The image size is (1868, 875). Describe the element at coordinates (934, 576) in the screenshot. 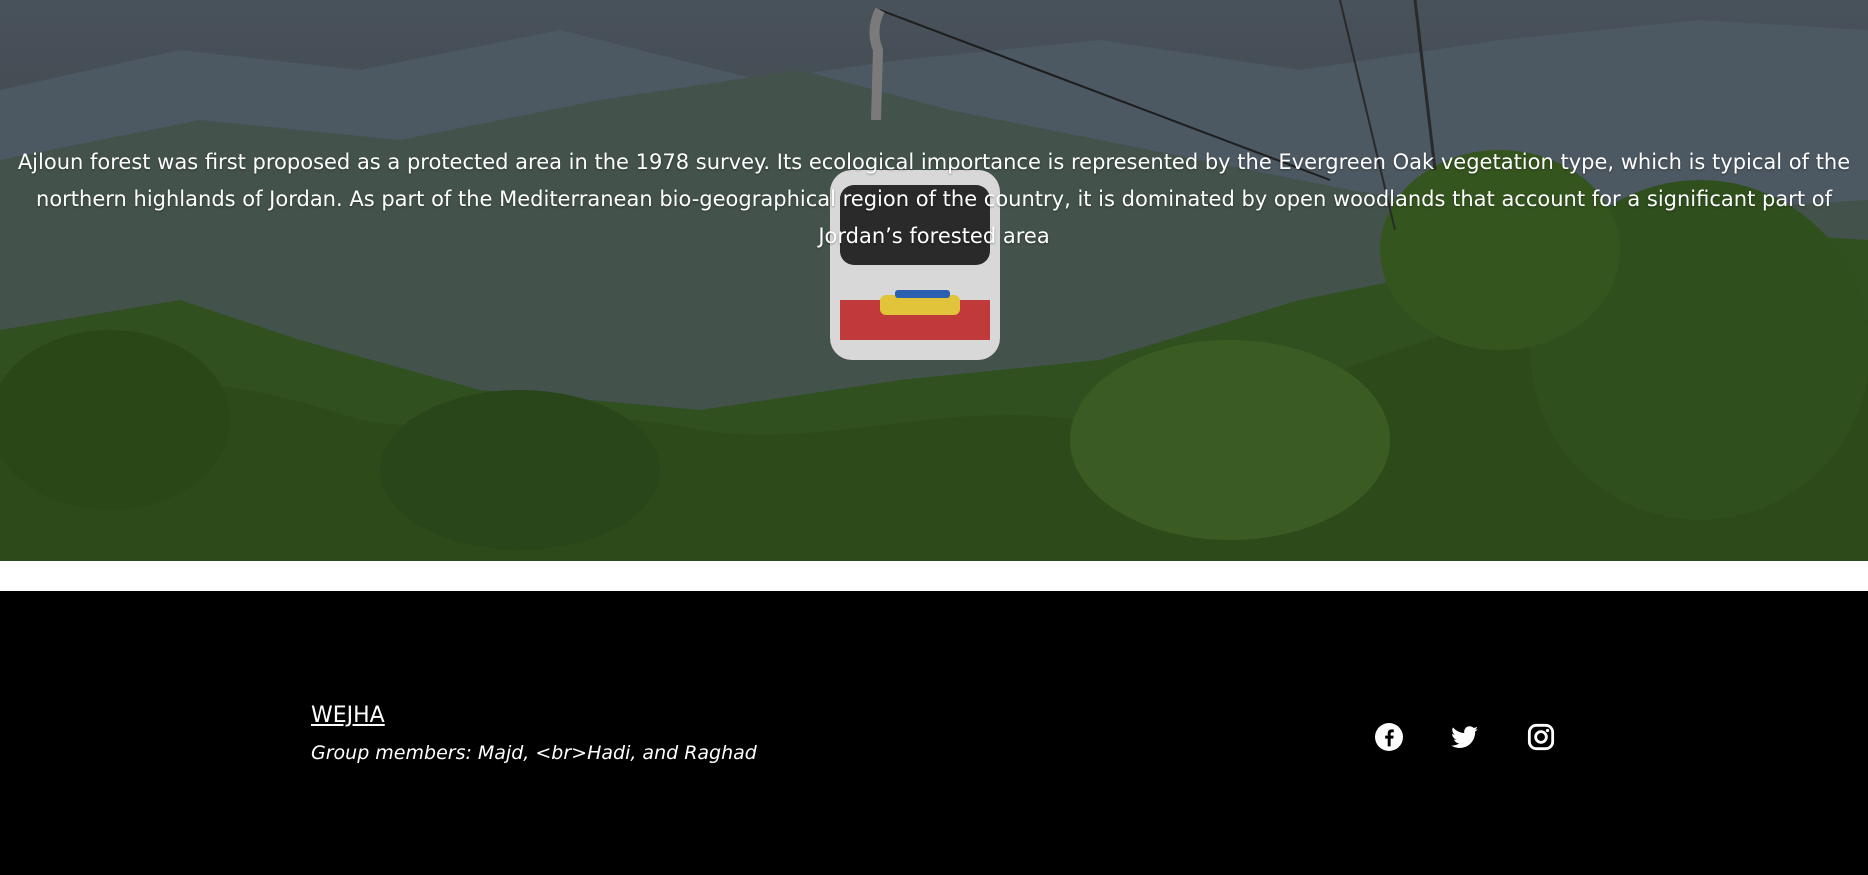

I see `section-divider` at that location.